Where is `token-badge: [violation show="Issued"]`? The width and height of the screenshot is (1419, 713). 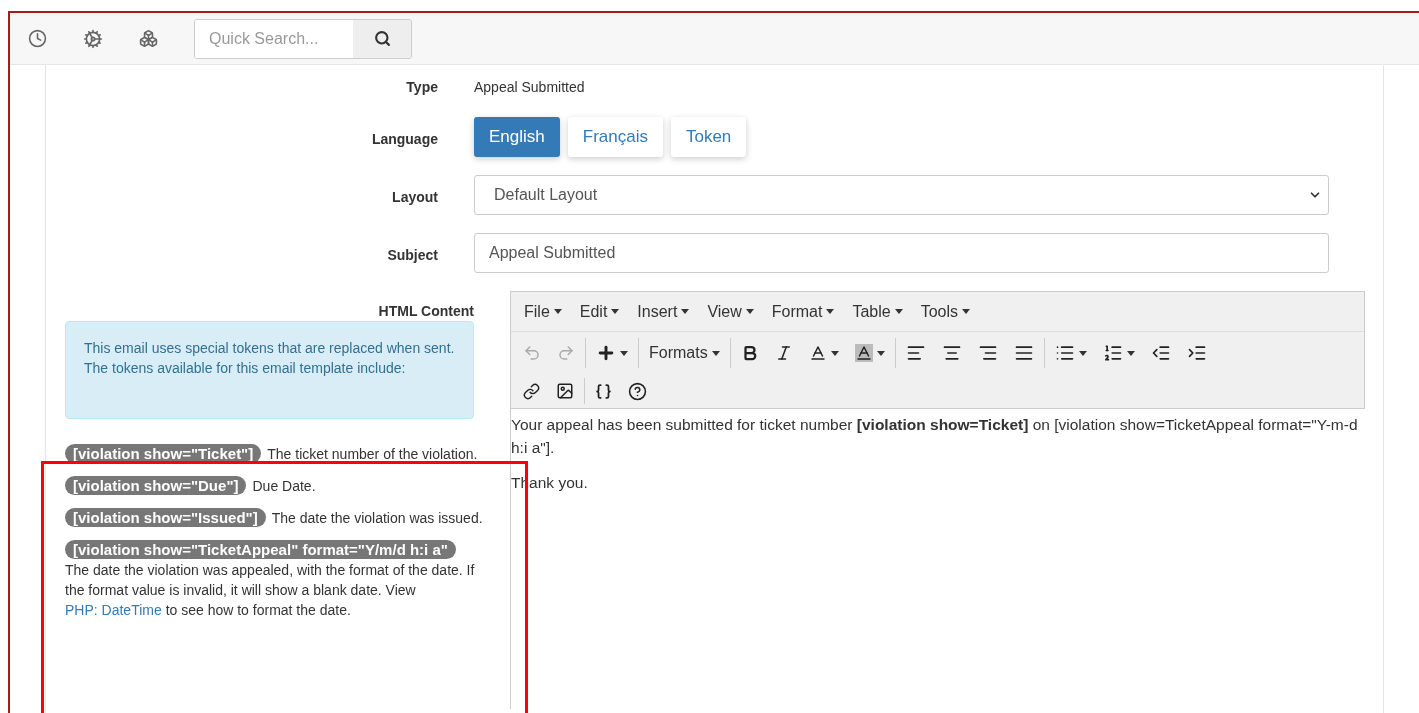 token-badge: [violation show="Issued"] is located at coordinates (165, 517).